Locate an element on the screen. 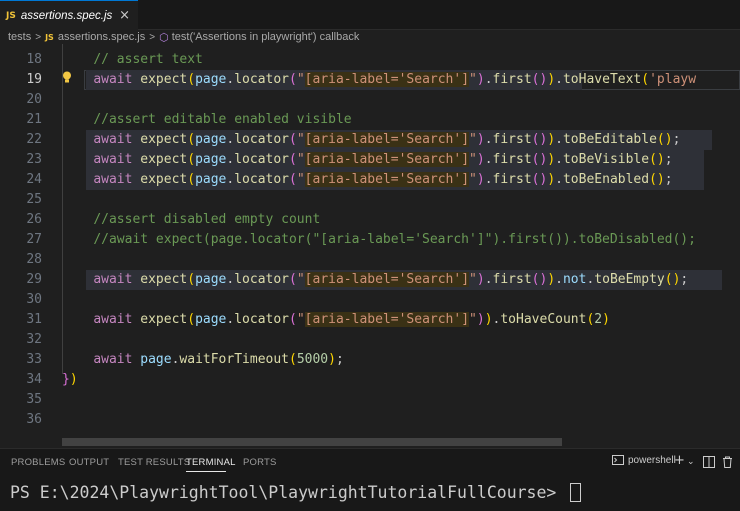 Image resolution: width=740 pixels, height=511 pixels. tab-assertions-spec: JS assertions.spec.js × is located at coordinates (69, 15).